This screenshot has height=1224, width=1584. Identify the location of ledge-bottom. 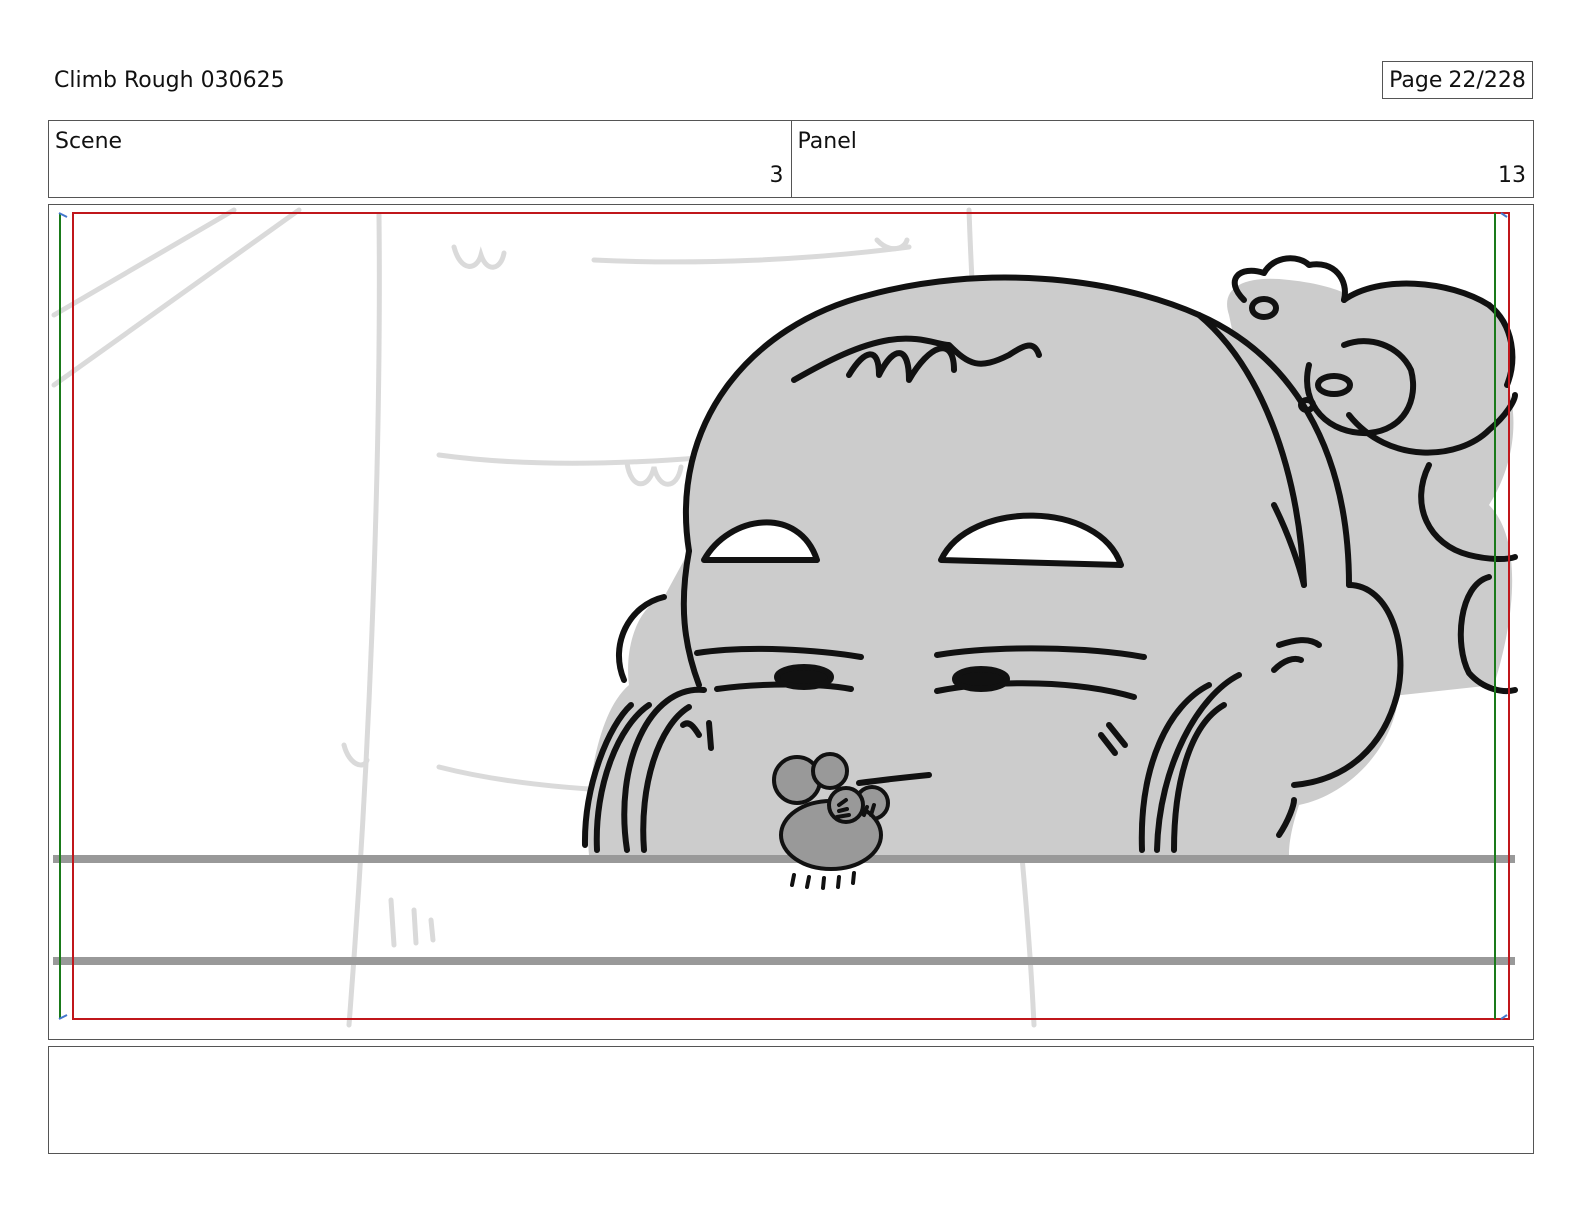
(784, 961).